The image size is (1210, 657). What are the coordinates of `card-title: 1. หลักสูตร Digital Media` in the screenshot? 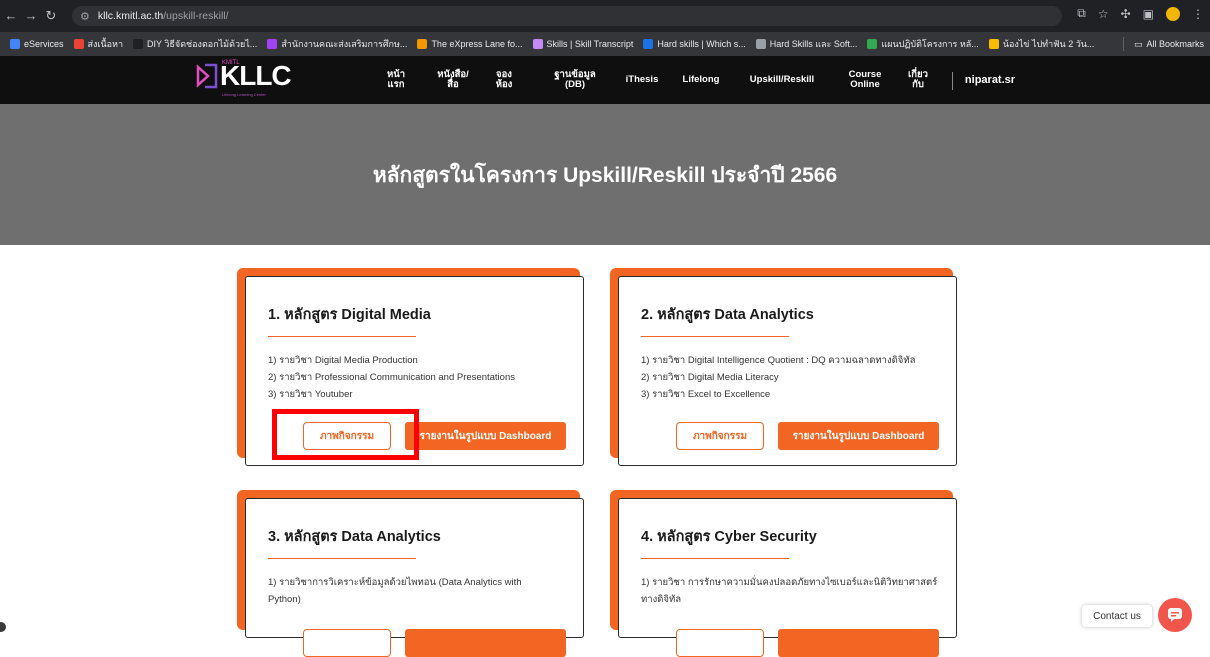 It's located at (349, 315).